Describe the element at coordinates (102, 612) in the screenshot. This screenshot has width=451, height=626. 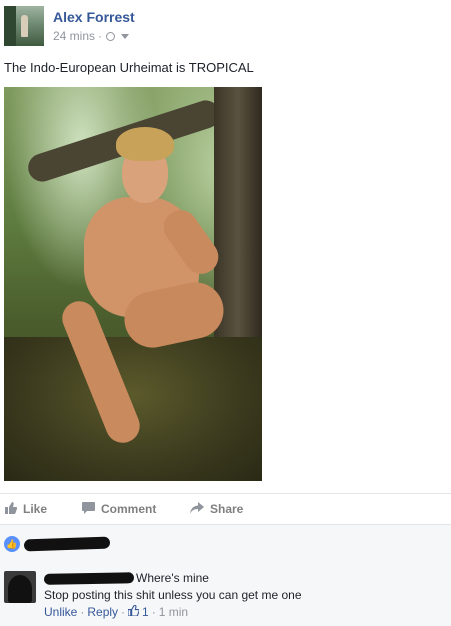
I see `reply-link: Reply` at that location.